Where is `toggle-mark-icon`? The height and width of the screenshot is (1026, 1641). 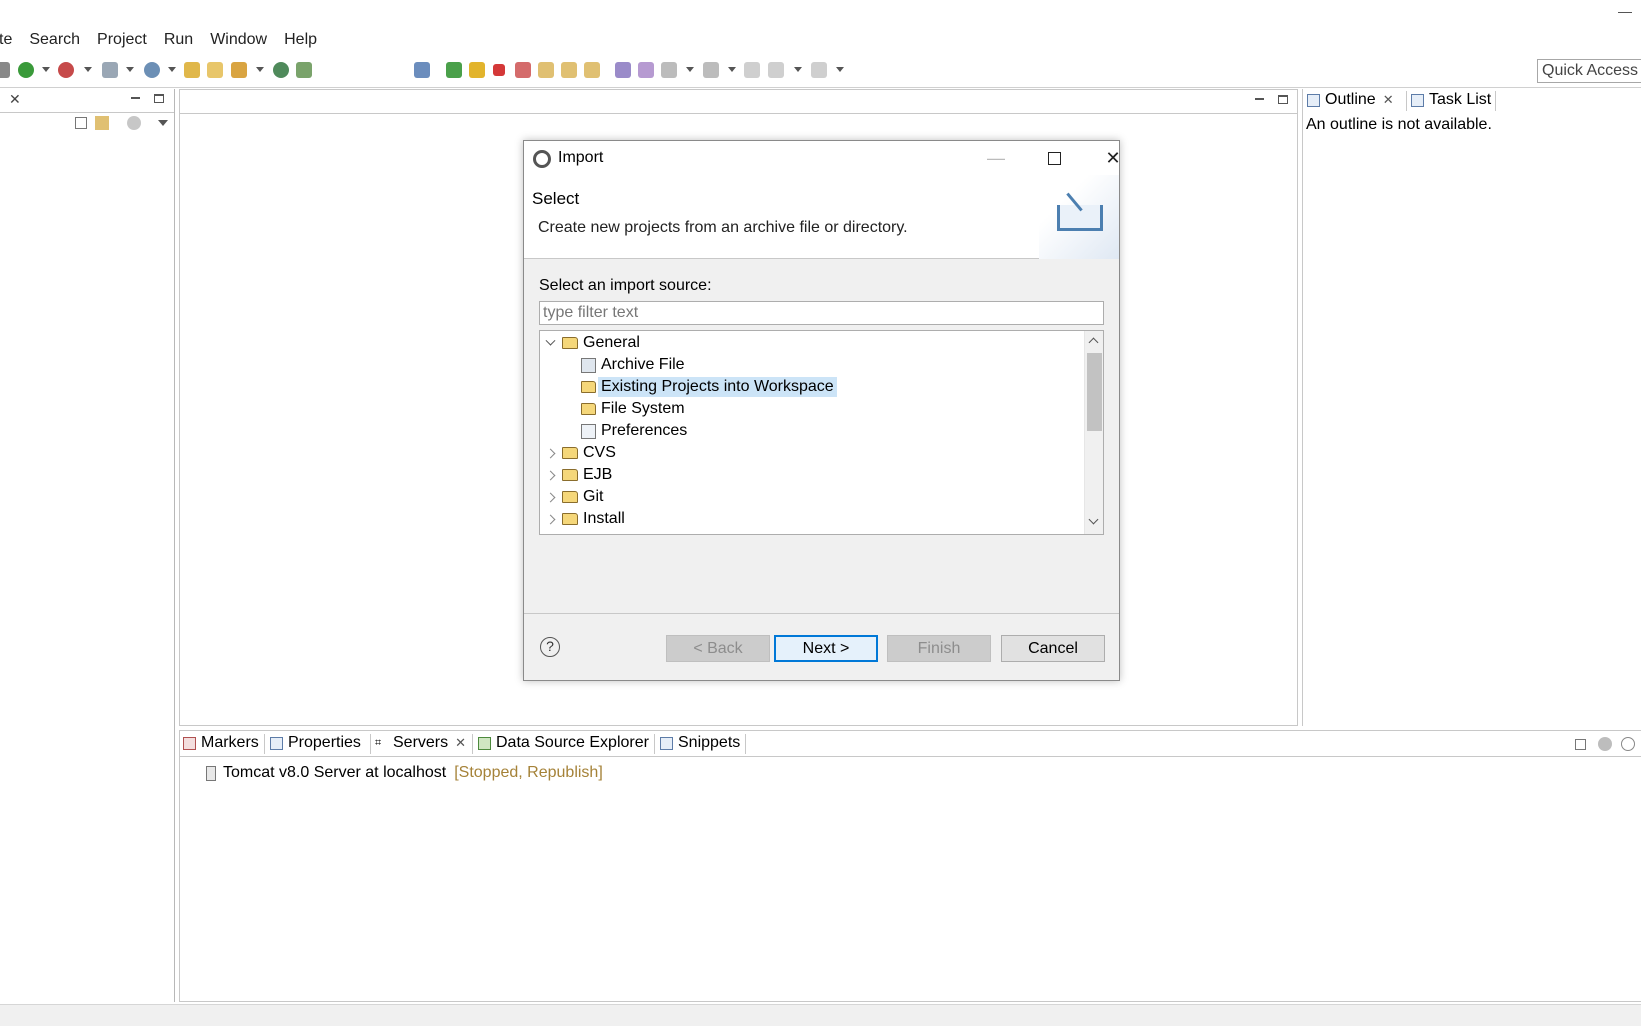 toggle-mark-icon is located at coordinates (623, 70).